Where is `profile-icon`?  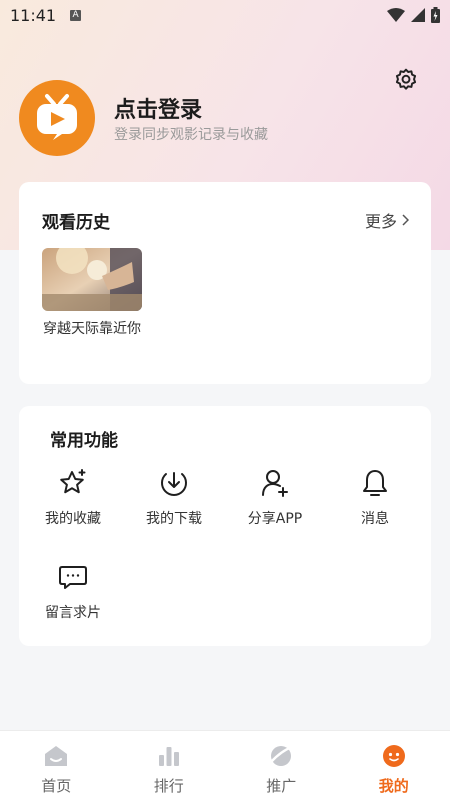 profile-icon is located at coordinates (394, 756).